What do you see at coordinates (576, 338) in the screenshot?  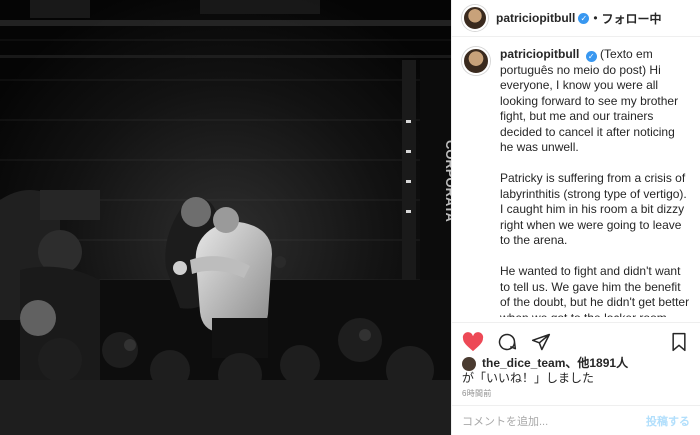 I see `action-bar` at bounding box center [576, 338].